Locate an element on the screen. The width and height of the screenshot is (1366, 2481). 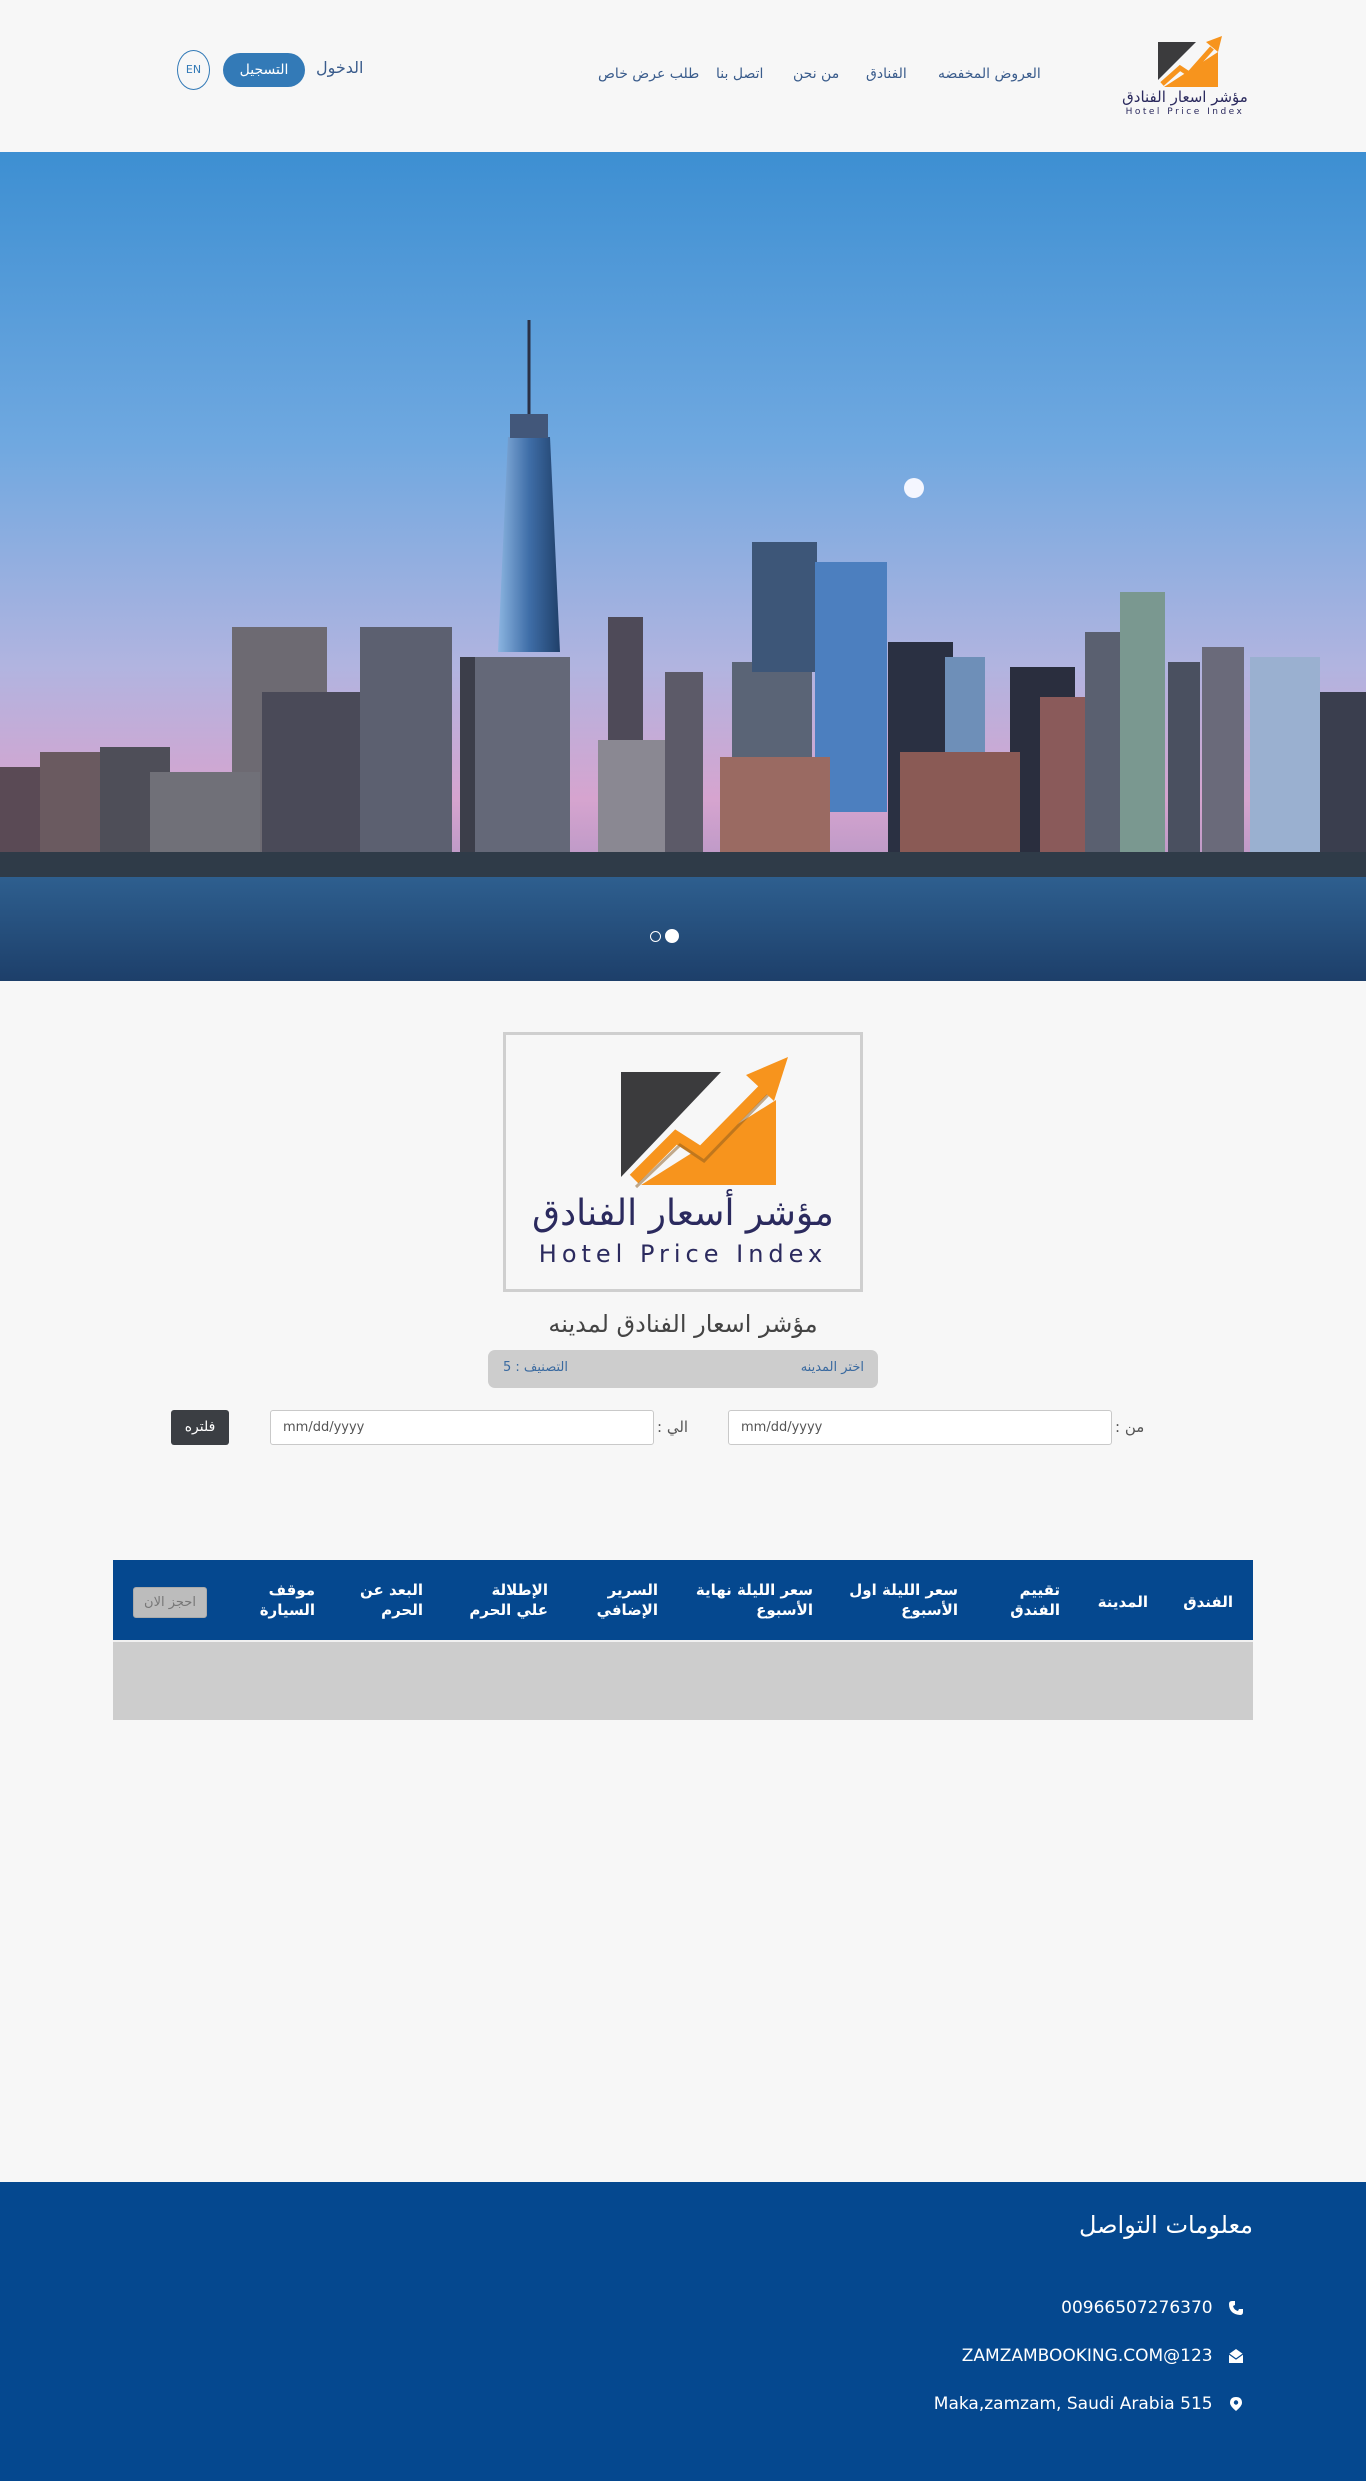
contact-phone: 00966507276370 is located at coordinates (1152, 2310).